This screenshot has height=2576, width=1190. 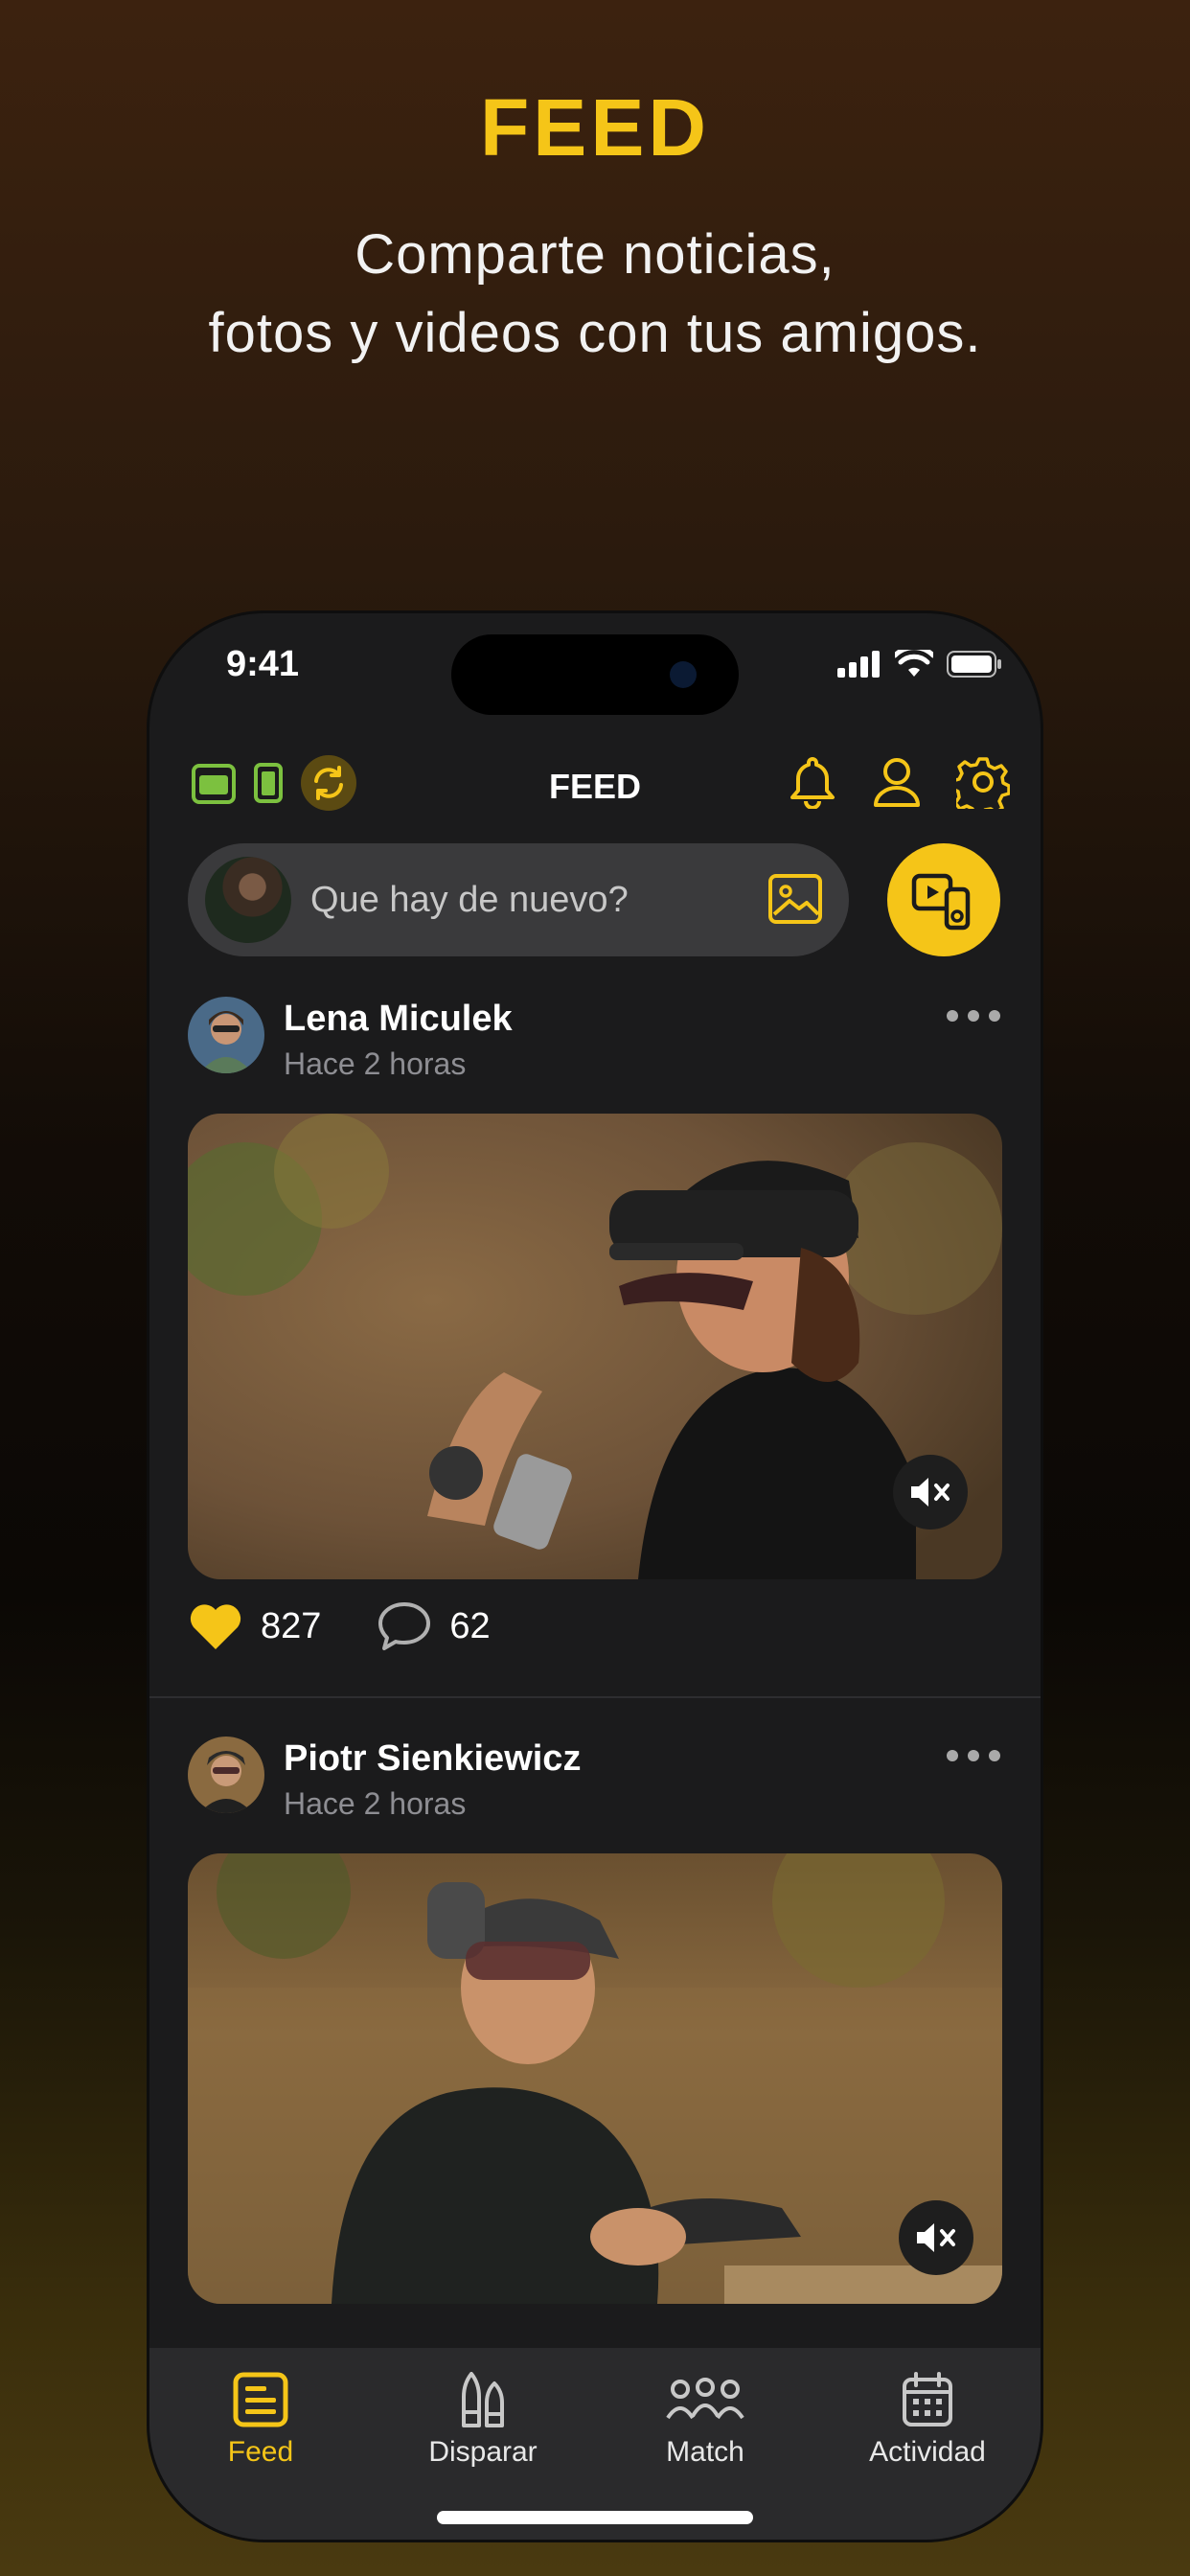 I want to click on tab-bar: Feed Disparar Match Actividad, so click(x=595, y=2444).